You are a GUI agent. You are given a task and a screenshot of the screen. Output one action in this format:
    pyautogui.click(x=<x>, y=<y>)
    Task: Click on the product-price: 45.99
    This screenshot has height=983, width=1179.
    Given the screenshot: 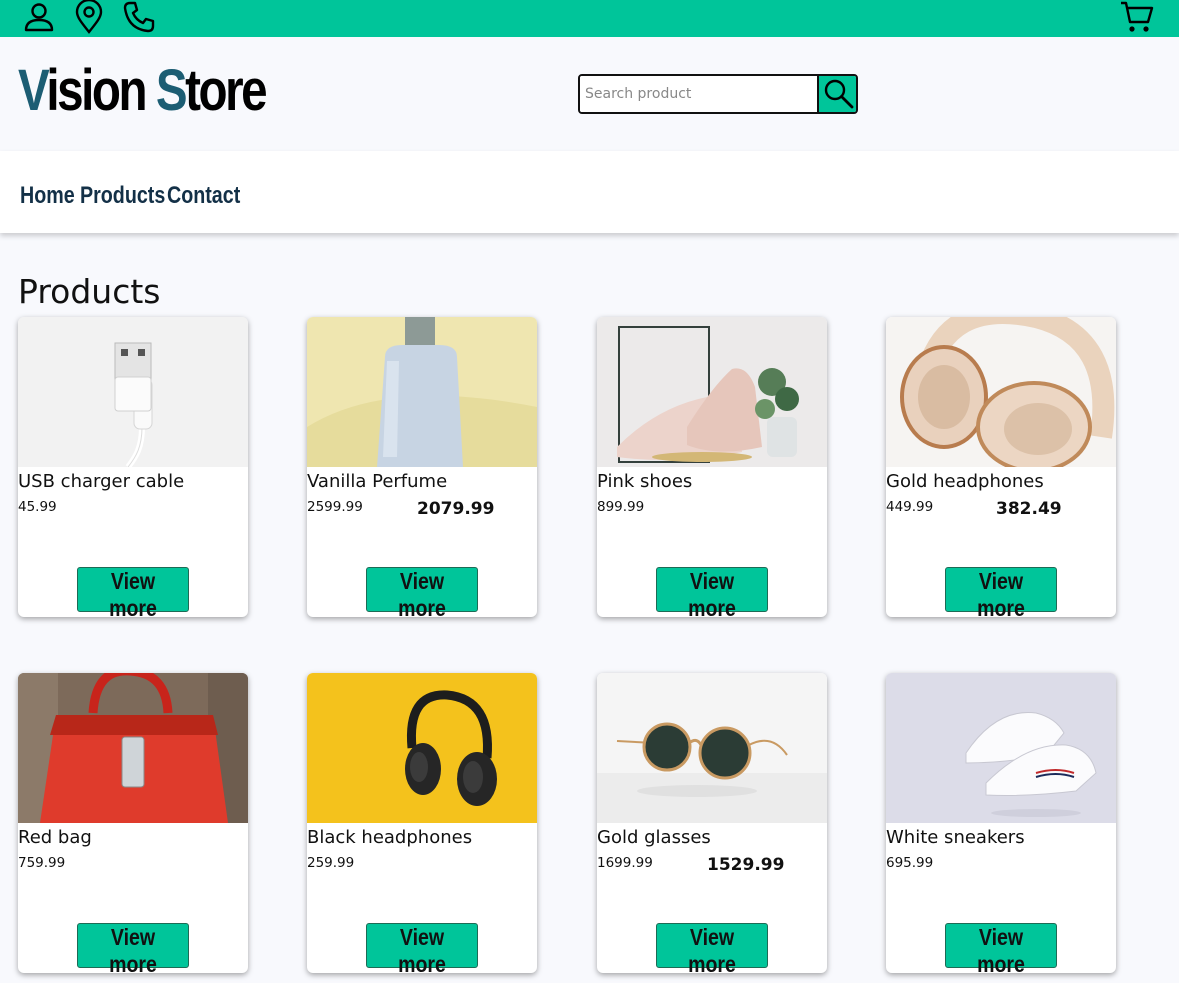 What is the action you would take?
    pyautogui.click(x=37, y=507)
    